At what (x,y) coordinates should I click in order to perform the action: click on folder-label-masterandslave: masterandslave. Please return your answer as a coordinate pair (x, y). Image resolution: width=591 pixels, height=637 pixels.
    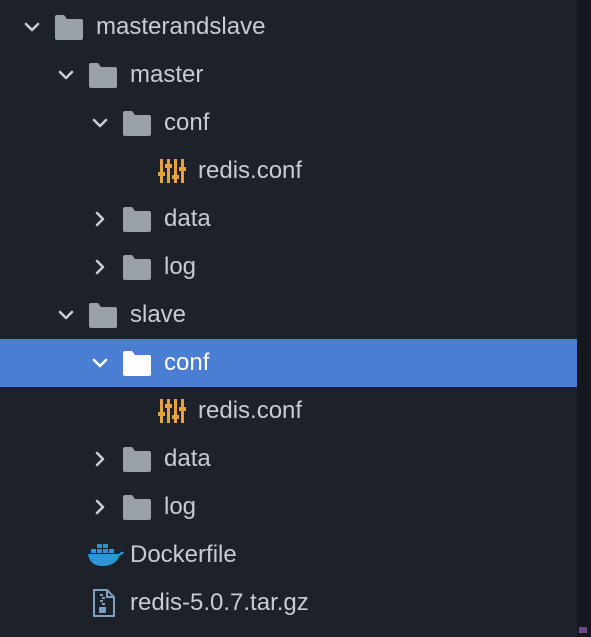
    Looking at the image, I should click on (181, 26).